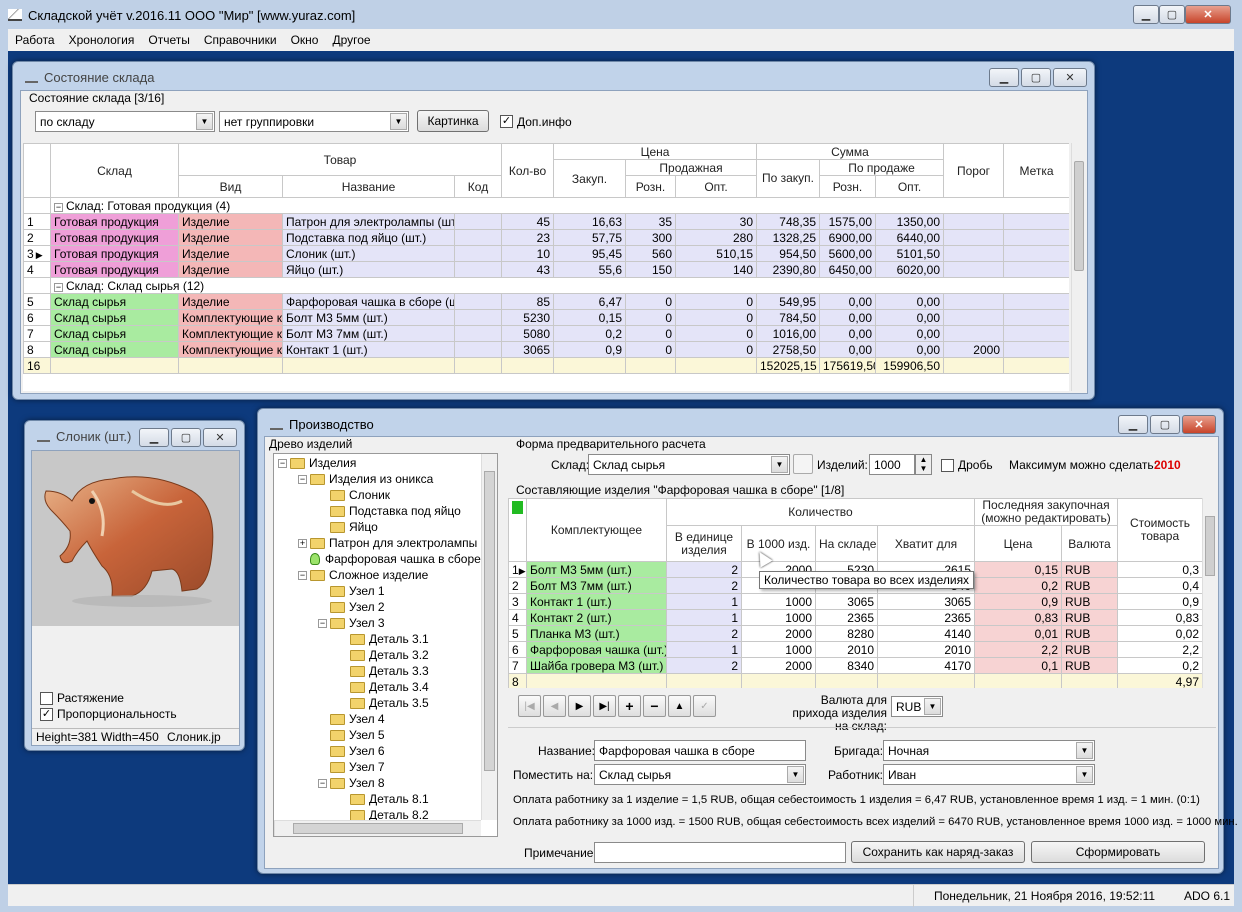 The height and width of the screenshot is (912, 1242). Describe the element at coordinates (368, 237) in the screenshot. I see `cell-name: Подставка под яйцо (шт.)` at that location.